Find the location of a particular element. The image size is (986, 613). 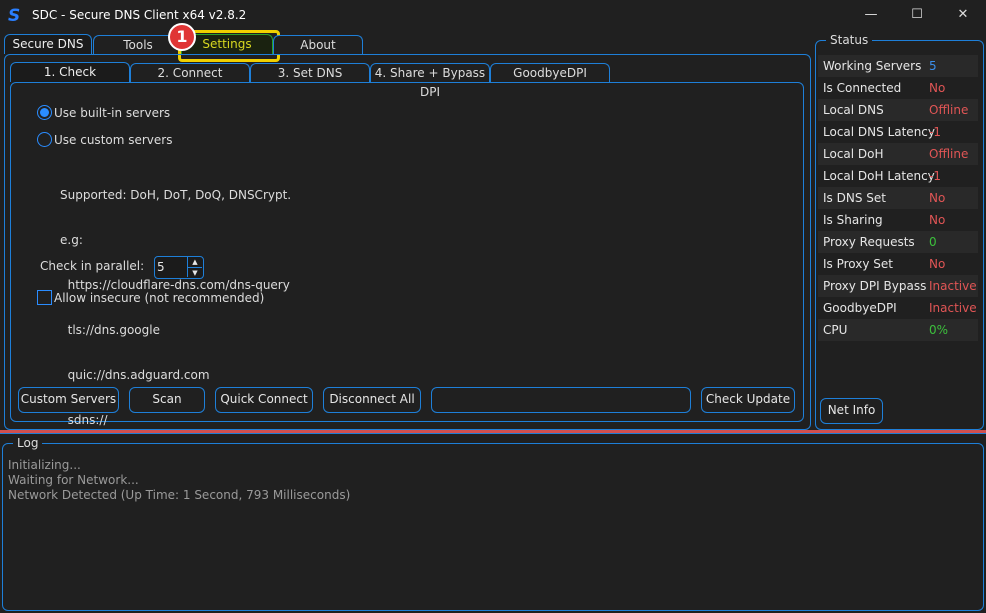

radio-builtin-label: Use built-in servers is located at coordinates (112, 113).